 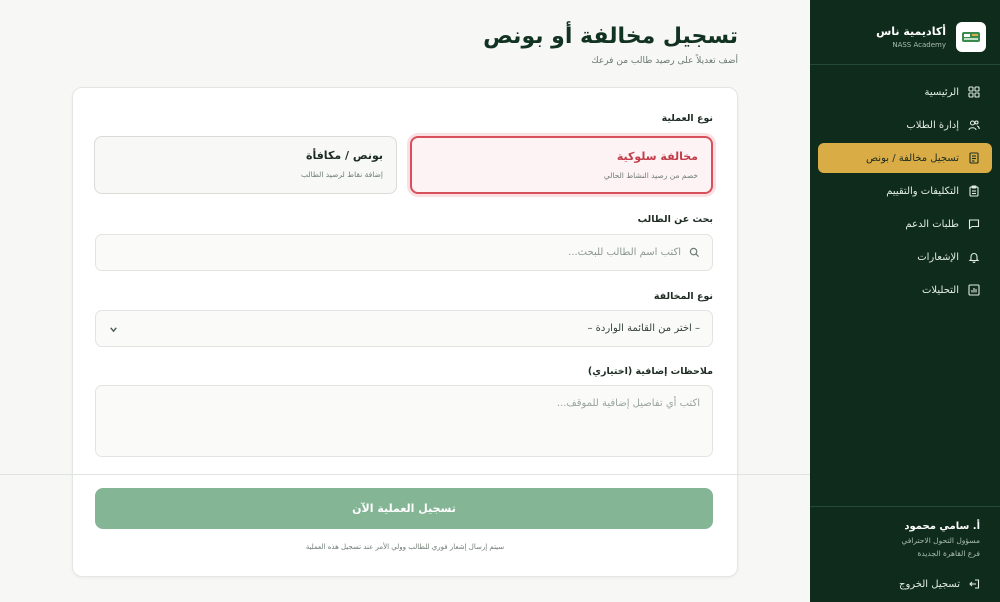 What do you see at coordinates (929, 584) in the screenshot?
I see `logout-label: تسجيل الخروج` at bounding box center [929, 584].